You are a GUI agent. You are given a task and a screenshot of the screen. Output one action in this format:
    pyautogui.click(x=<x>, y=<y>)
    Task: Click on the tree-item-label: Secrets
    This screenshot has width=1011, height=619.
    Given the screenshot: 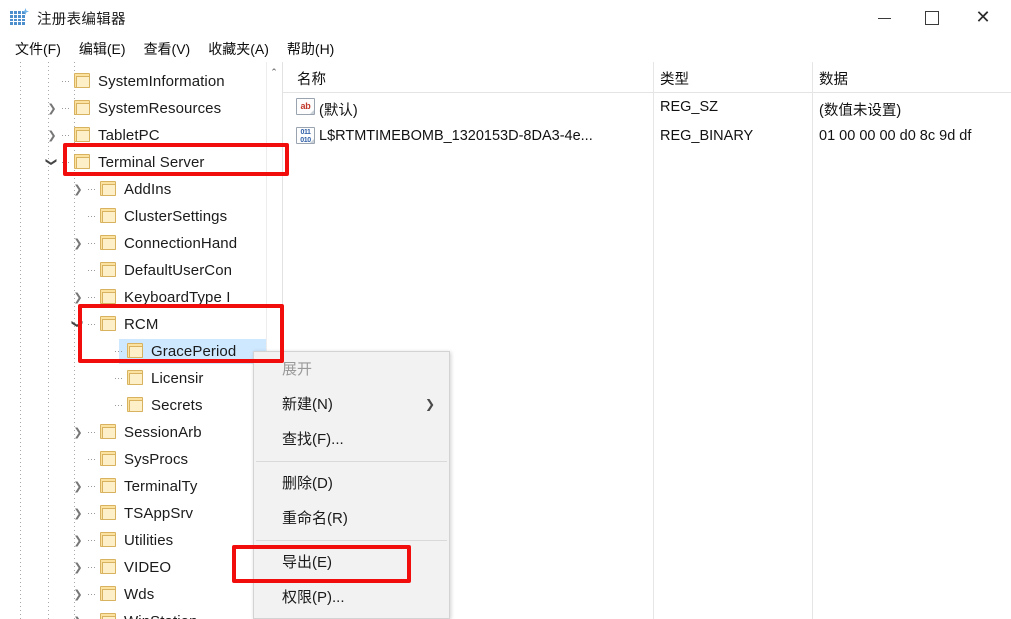 What is the action you would take?
    pyautogui.click(x=177, y=405)
    